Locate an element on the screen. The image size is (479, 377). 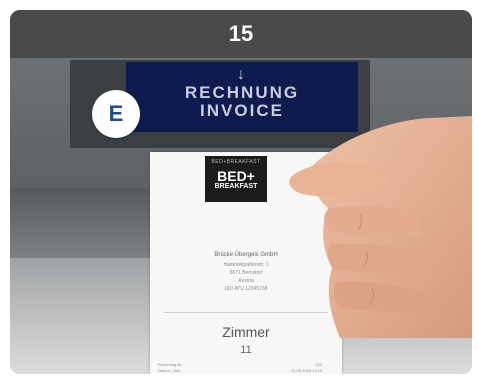
step-number: 15 is located at coordinates (241, 33).